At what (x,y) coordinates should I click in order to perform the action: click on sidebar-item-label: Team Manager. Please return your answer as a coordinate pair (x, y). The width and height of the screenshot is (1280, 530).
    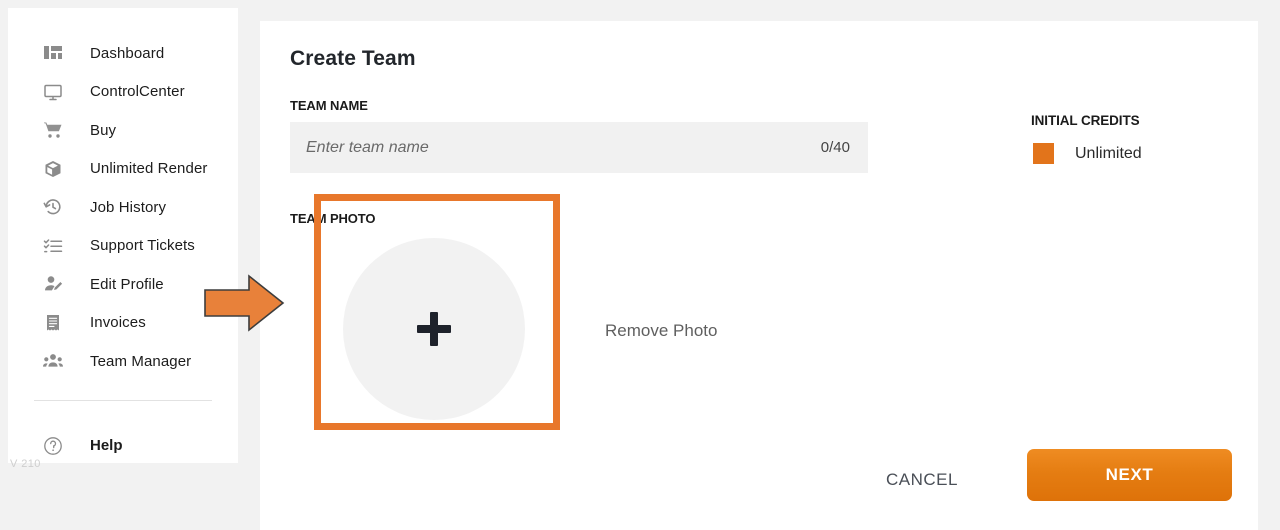
    Looking at the image, I should click on (141, 361).